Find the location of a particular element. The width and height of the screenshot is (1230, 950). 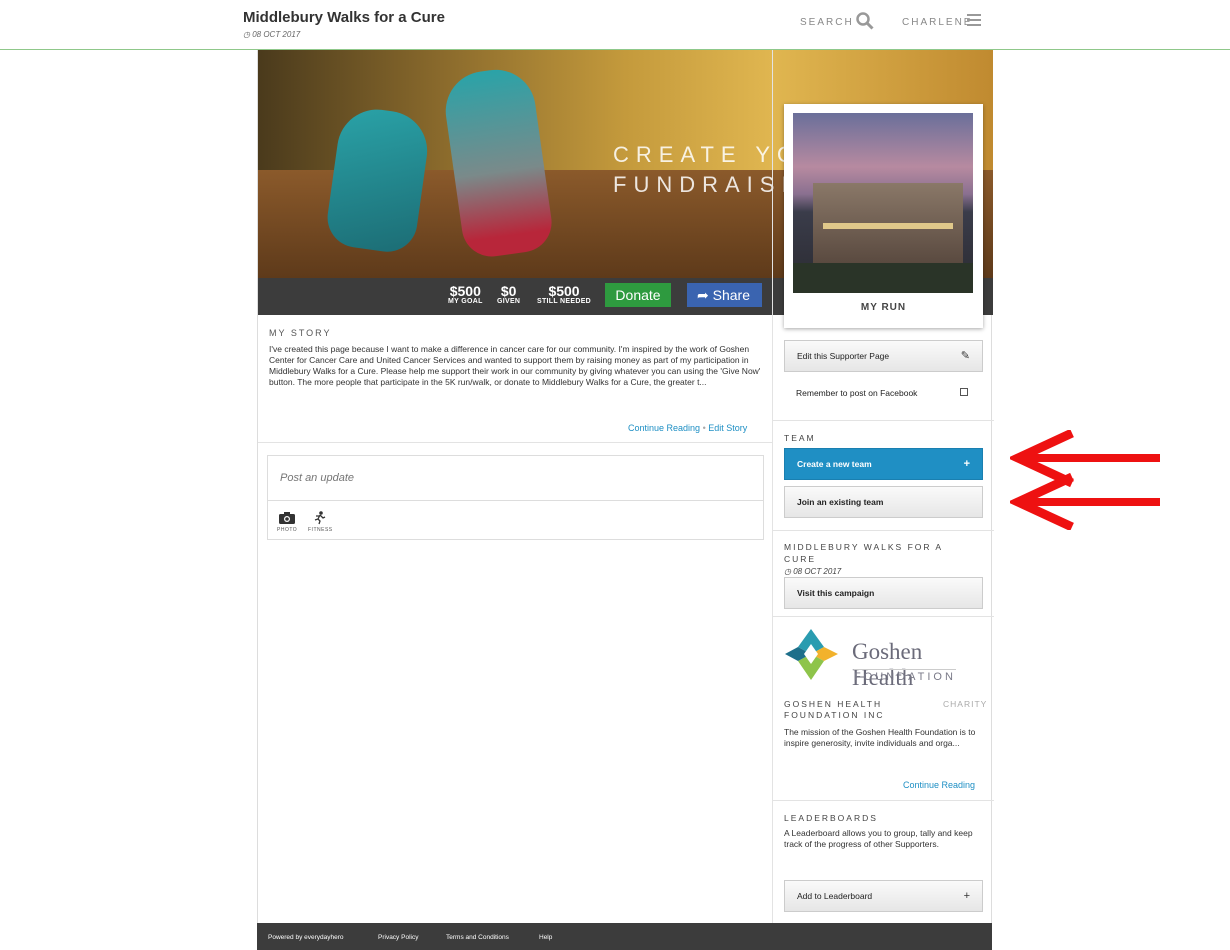

user-menu-label: CHARLENE is located at coordinates (937, 22).